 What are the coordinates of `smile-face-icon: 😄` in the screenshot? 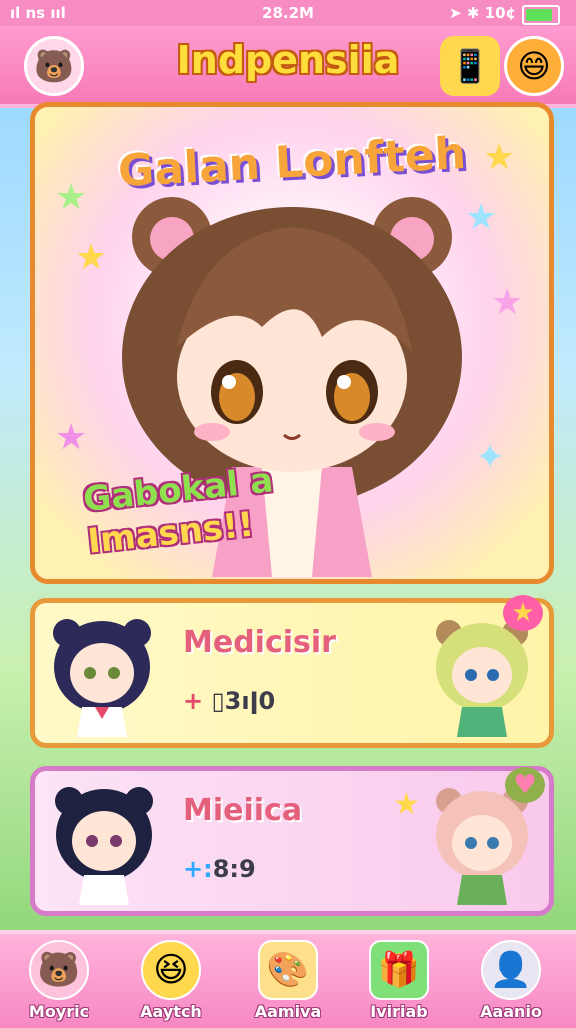 It's located at (534, 66).